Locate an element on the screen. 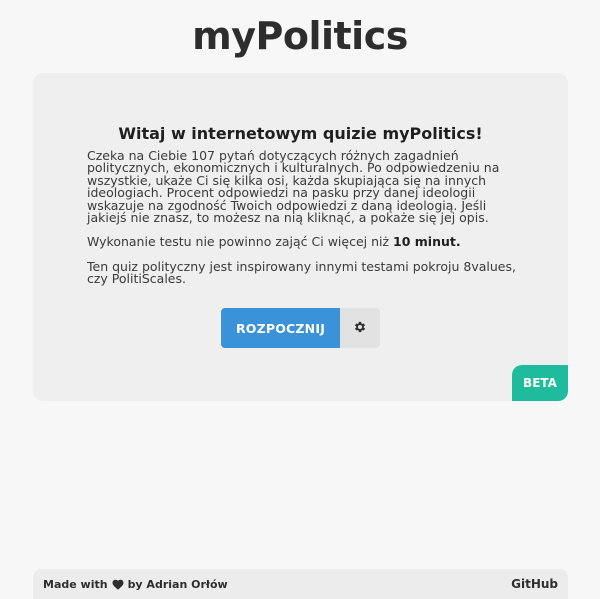 The image size is (600, 599). made-with-text: Made with is located at coordinates (75, 584).